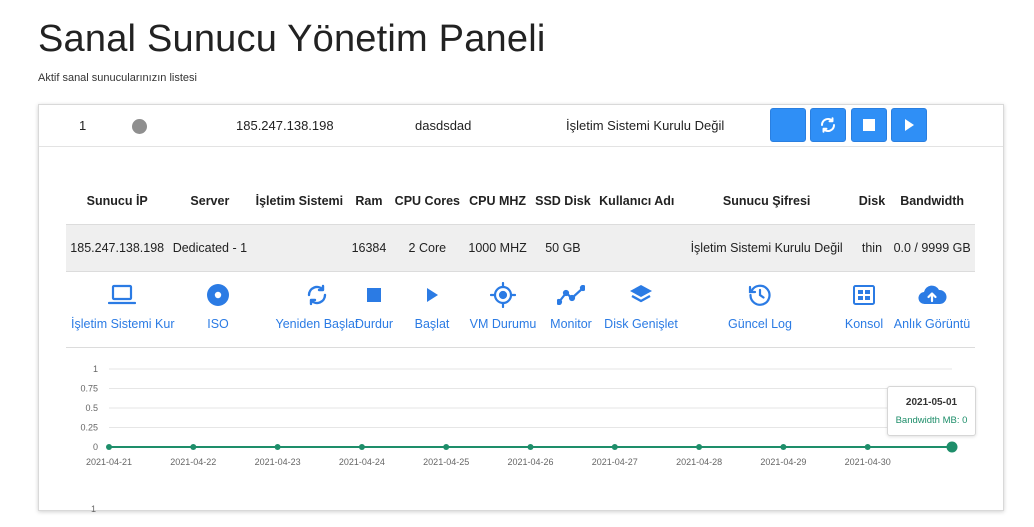 The height and width of the screenshot is (527, 1034). Describe the element at coordinates (139, 126) in the screenshot. I see `status-indicator` at that location.